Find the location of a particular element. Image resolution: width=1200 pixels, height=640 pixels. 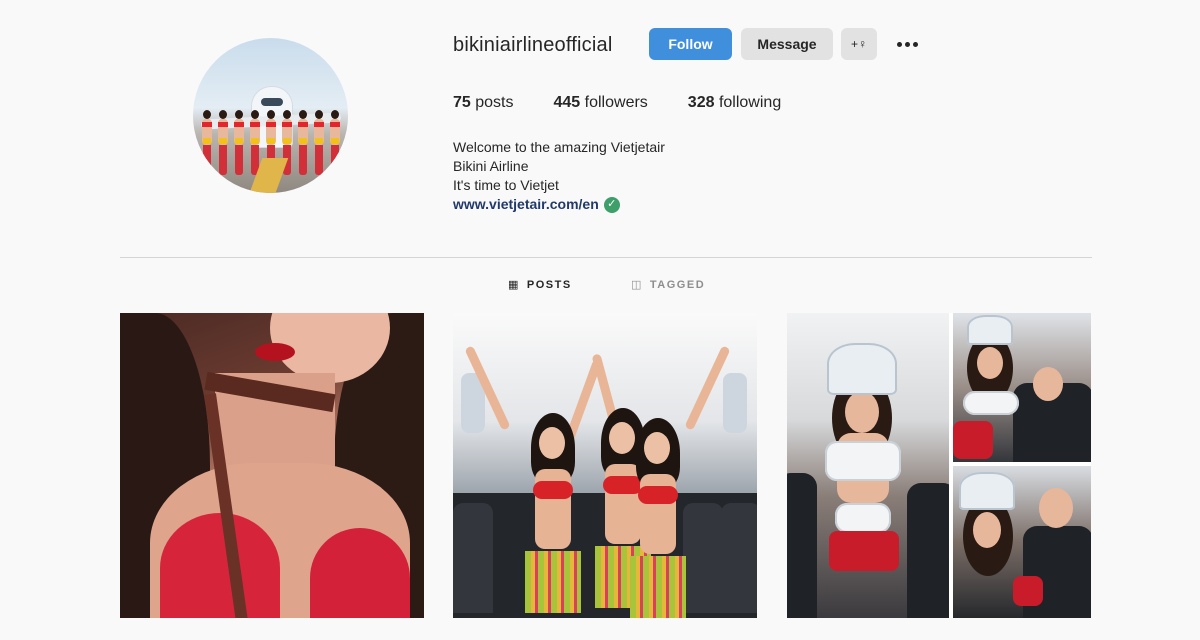

bio-website-text: www.vietjetair.com/en is located at coordinates (526, 204).